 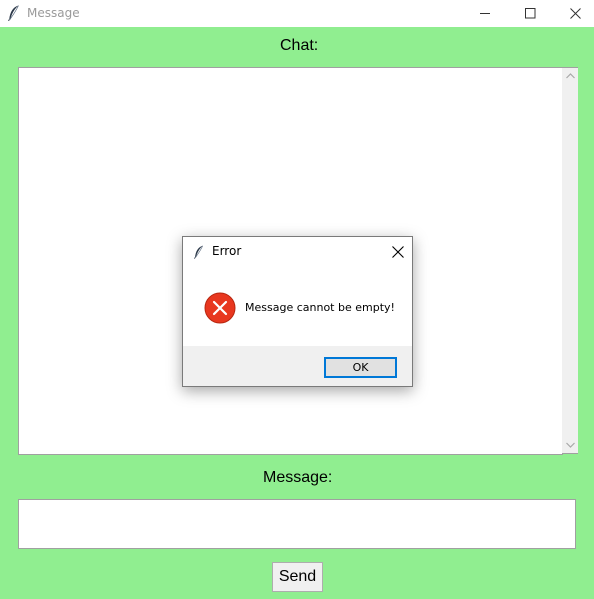 I want to click on dialog-message: Message cannot be empty!, so click(x=320, y=307).